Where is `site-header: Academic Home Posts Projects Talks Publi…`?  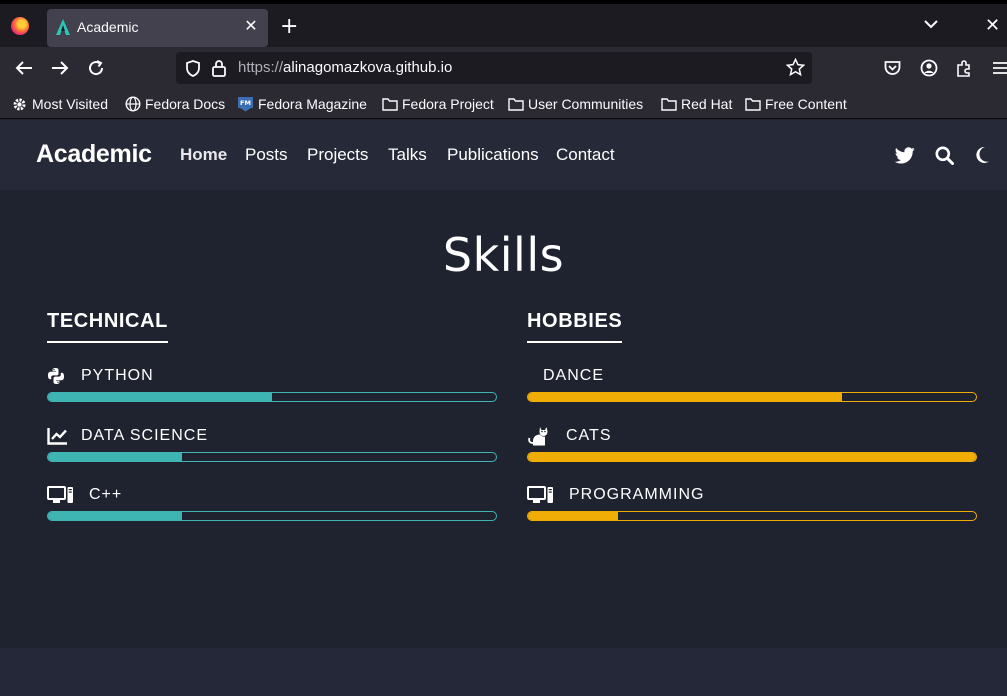 site-header: Academic Home Posts Projects Talks Publi… is located at coordinates (503, 155).